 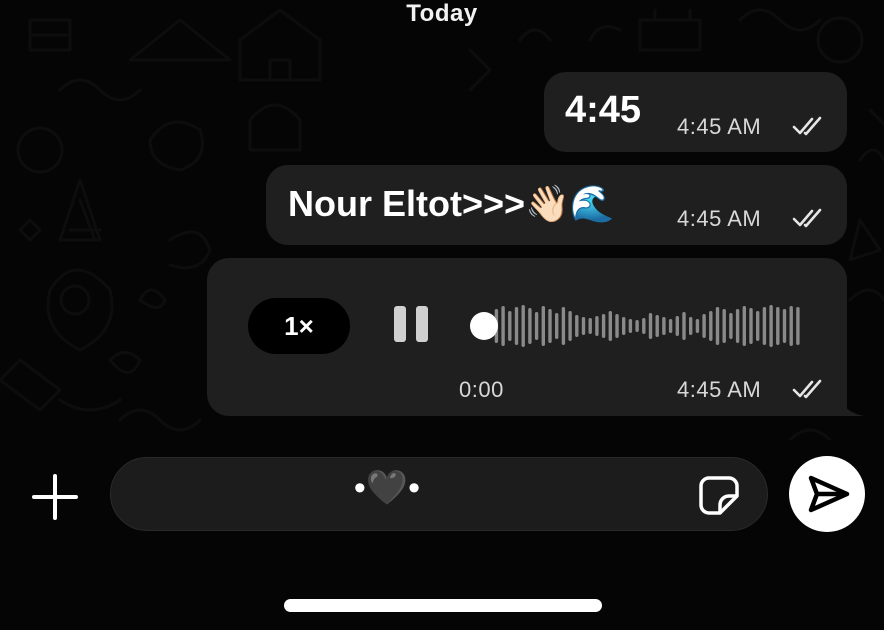 I want to click on plus-icon, so click(x=55, y=497).